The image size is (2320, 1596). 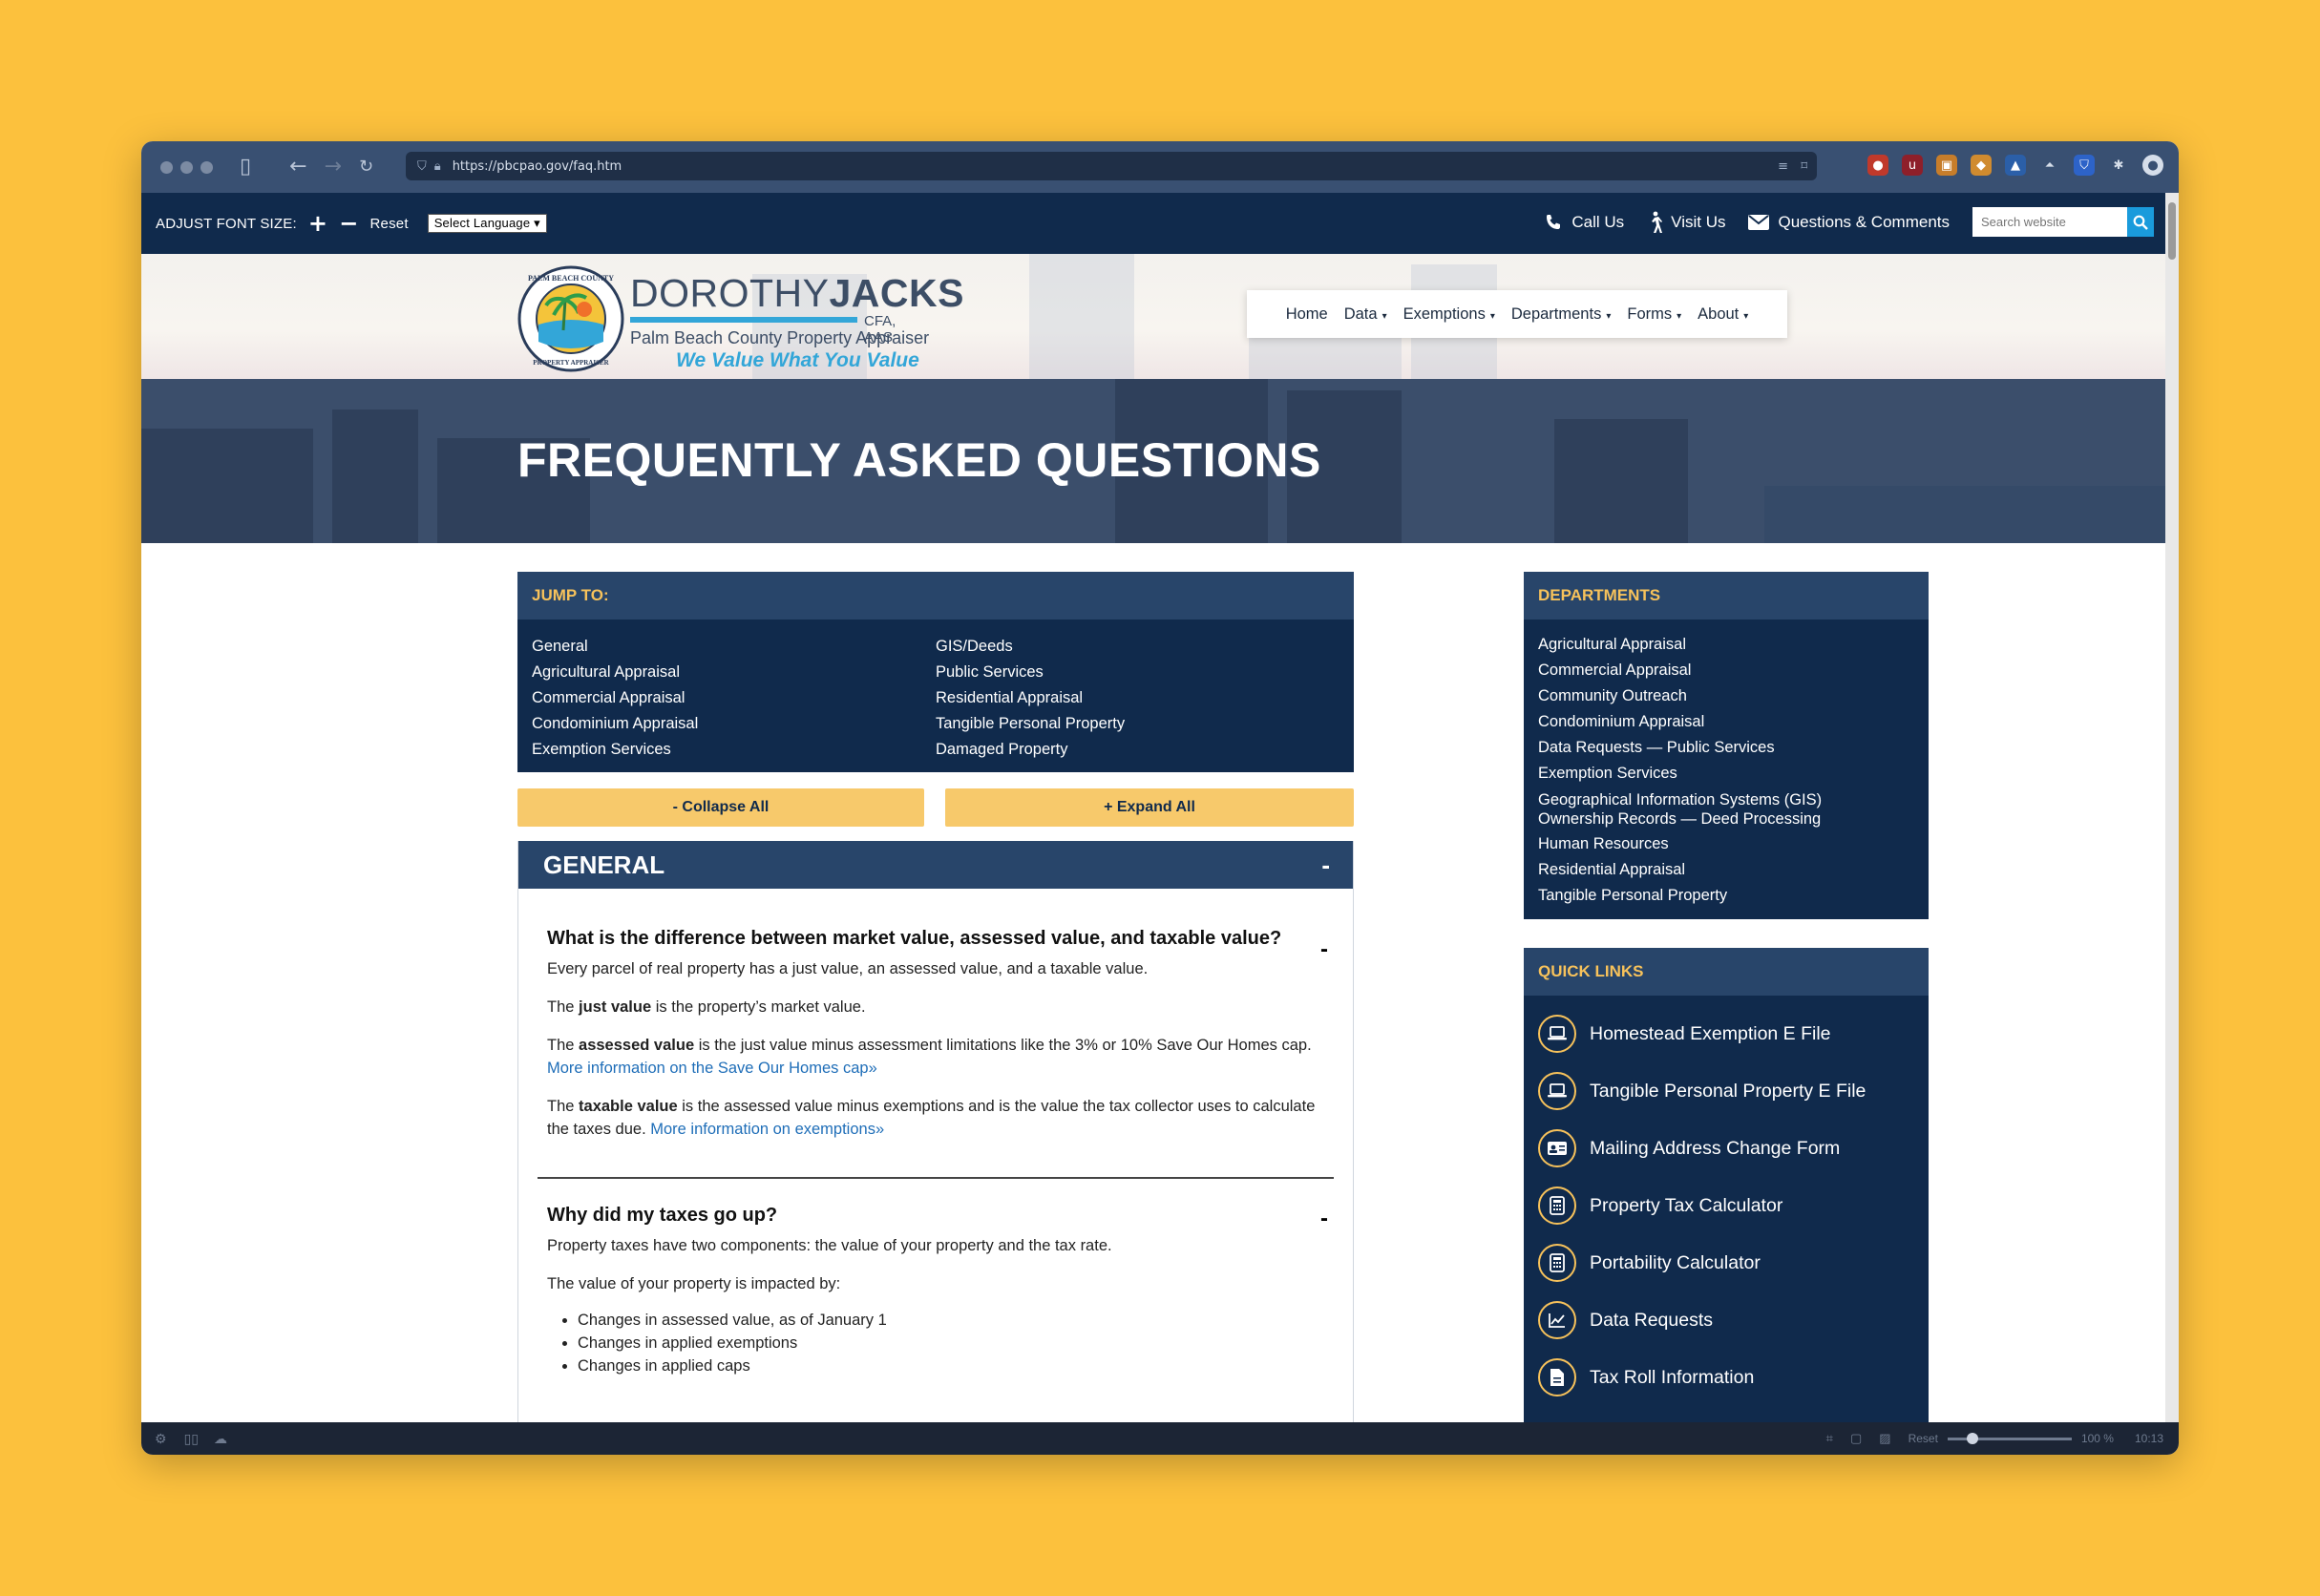 I want to click on department-link: Agricultural Appraisal, so click(x=1726, y=645).